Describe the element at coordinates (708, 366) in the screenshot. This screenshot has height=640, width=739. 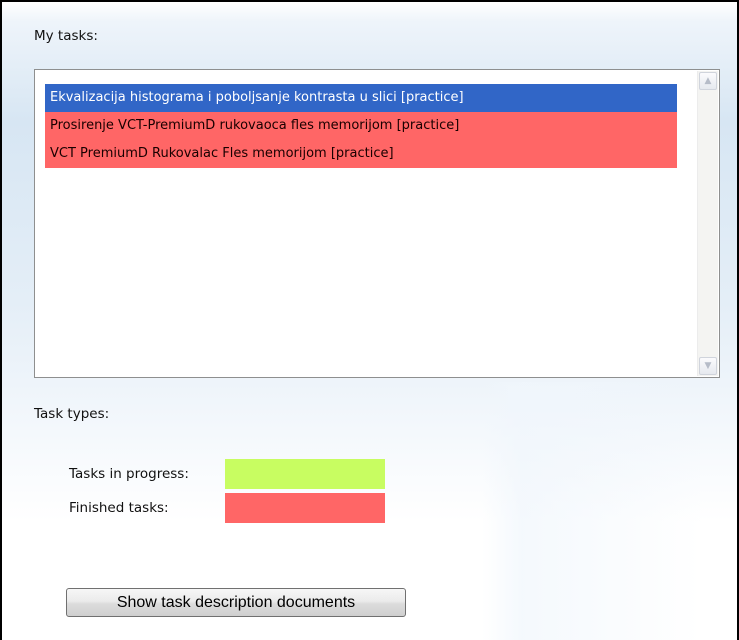
I see `scroll-down-icon: ▼` at that location.